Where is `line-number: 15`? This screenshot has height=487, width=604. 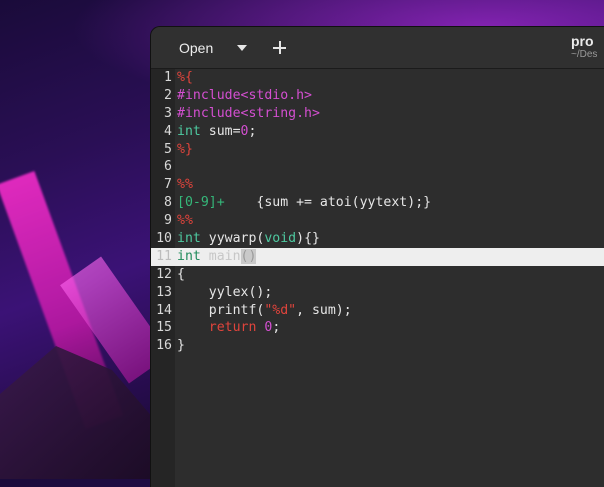 line-number: 15 is located at coordinates (164, 328).